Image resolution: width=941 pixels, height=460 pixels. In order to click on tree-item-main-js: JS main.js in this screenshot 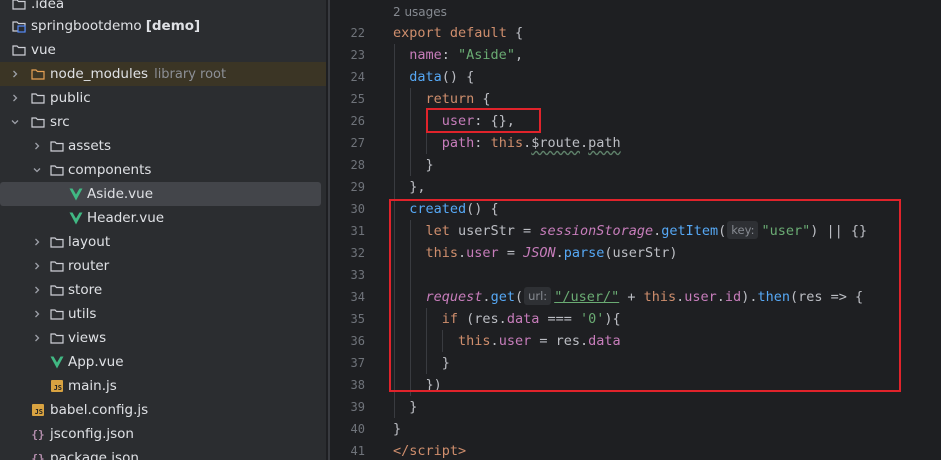, I will do `click(163, 386)`.